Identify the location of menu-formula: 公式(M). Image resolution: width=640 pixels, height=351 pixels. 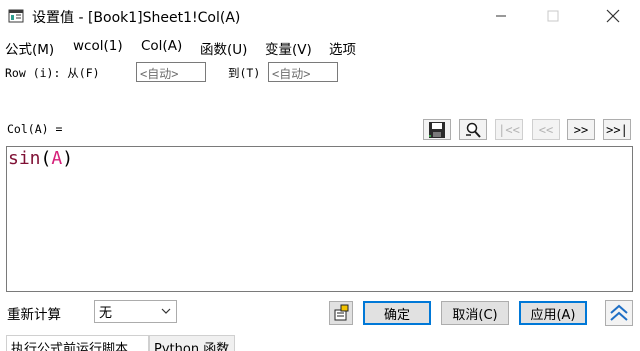
(29, 48).